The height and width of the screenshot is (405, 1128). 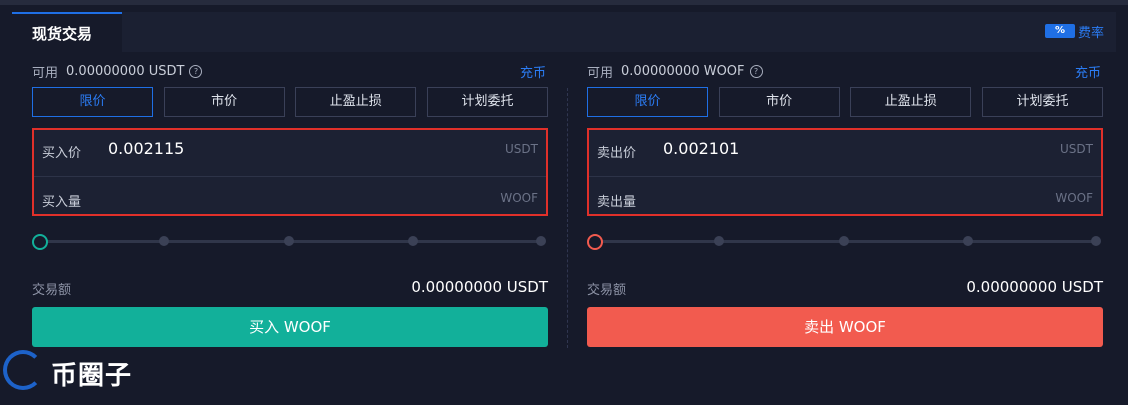 I want to click on buy-price-field: 买入价 0.002115 USDT, so click(x=290, y=150).